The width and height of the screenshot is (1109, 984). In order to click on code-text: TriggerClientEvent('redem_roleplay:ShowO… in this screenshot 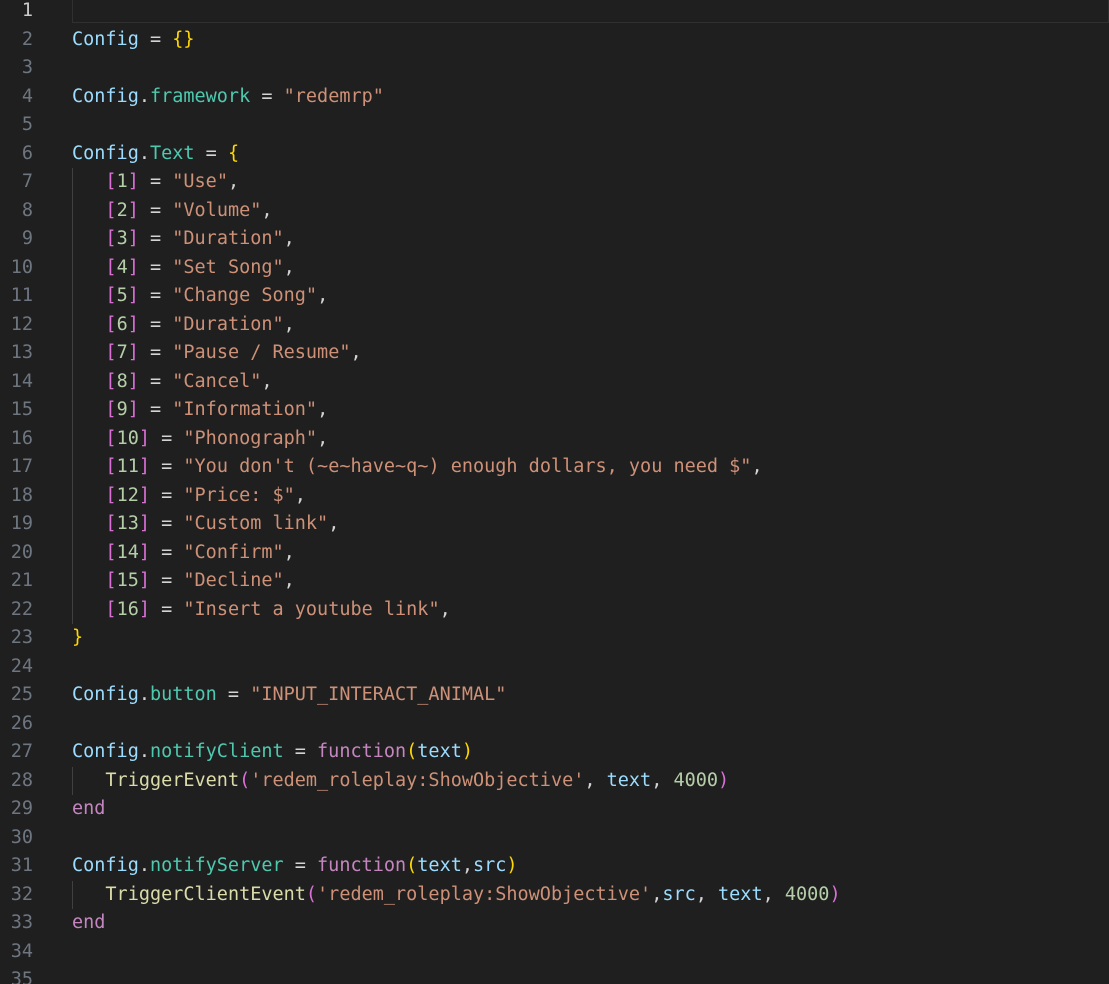, I will do `click(456, 895)`.